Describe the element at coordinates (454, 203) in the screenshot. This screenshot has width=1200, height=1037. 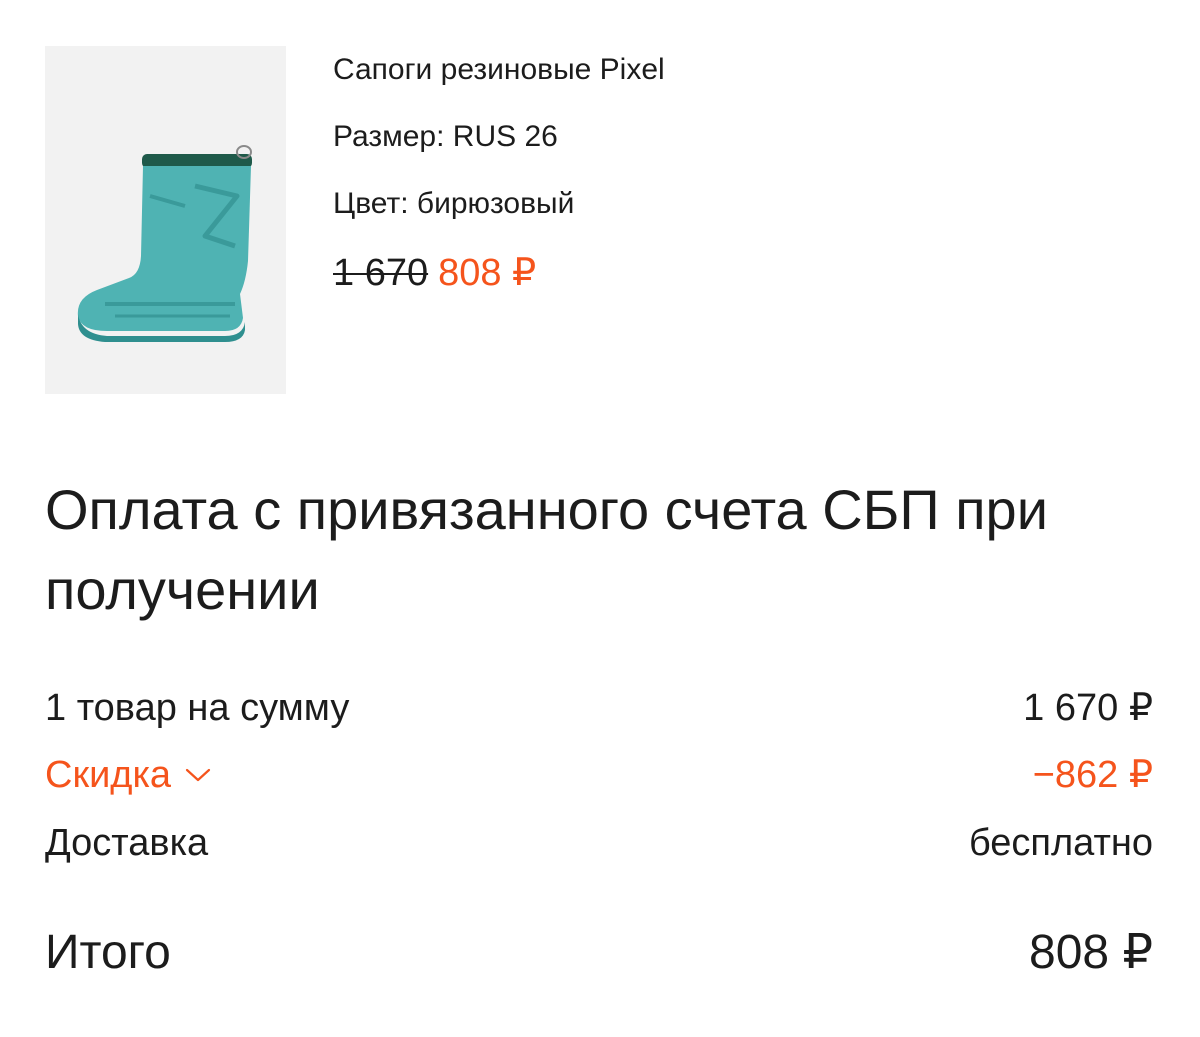
I see `product-color: Цвет: бирюзовый` at that location.